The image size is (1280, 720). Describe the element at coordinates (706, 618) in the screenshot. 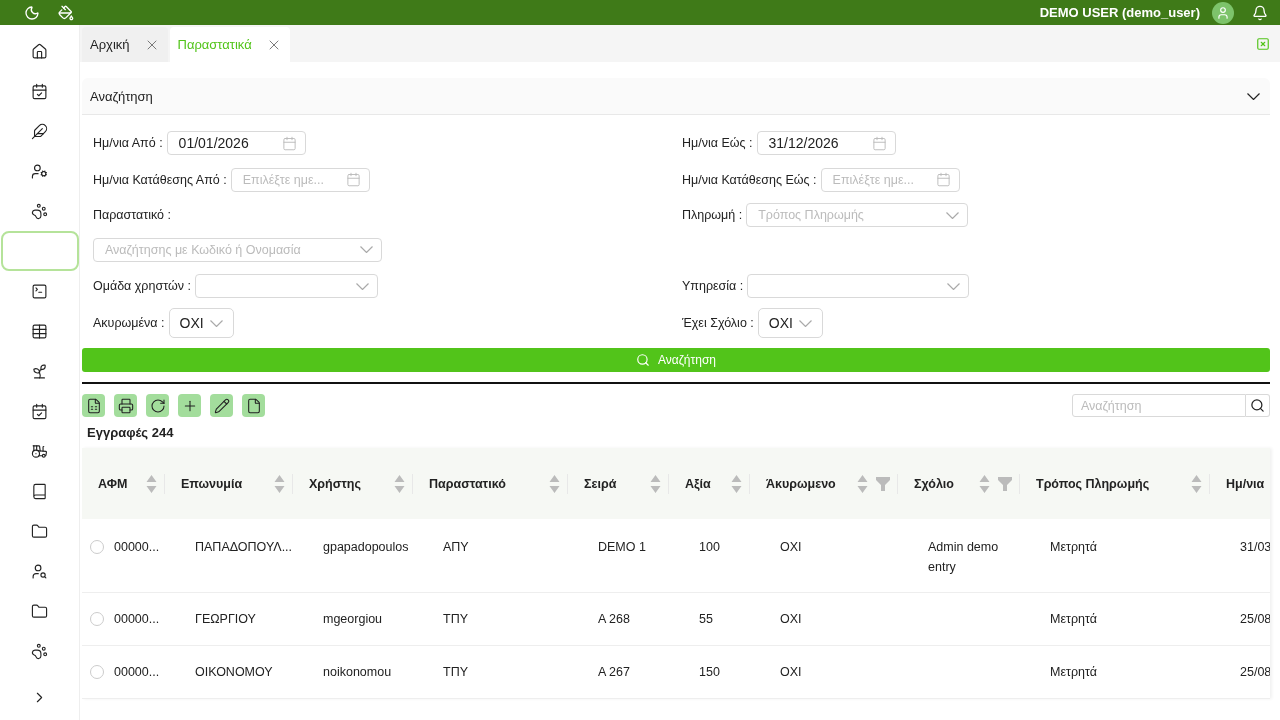

I see `table-cell: 55` at that location.